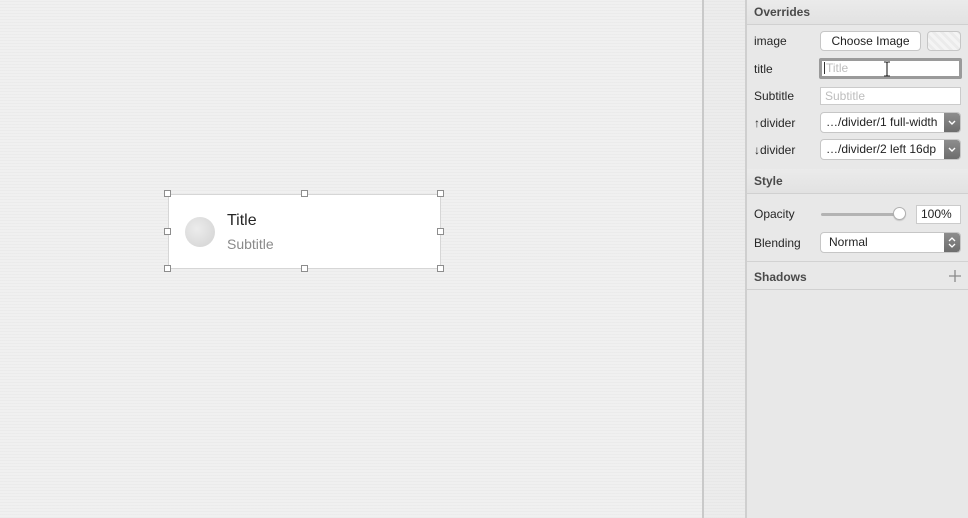 This screenshot has height=518, width=968. I want to click on blending-dropdown: Normal, so click(890, 242).